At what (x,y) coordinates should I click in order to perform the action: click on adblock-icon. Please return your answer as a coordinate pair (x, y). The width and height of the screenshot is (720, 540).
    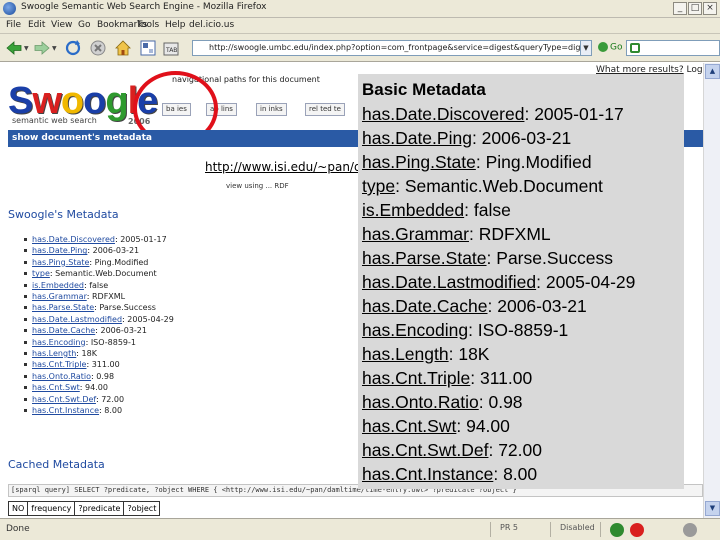
    Looking at the image, I should click on (637, 530).